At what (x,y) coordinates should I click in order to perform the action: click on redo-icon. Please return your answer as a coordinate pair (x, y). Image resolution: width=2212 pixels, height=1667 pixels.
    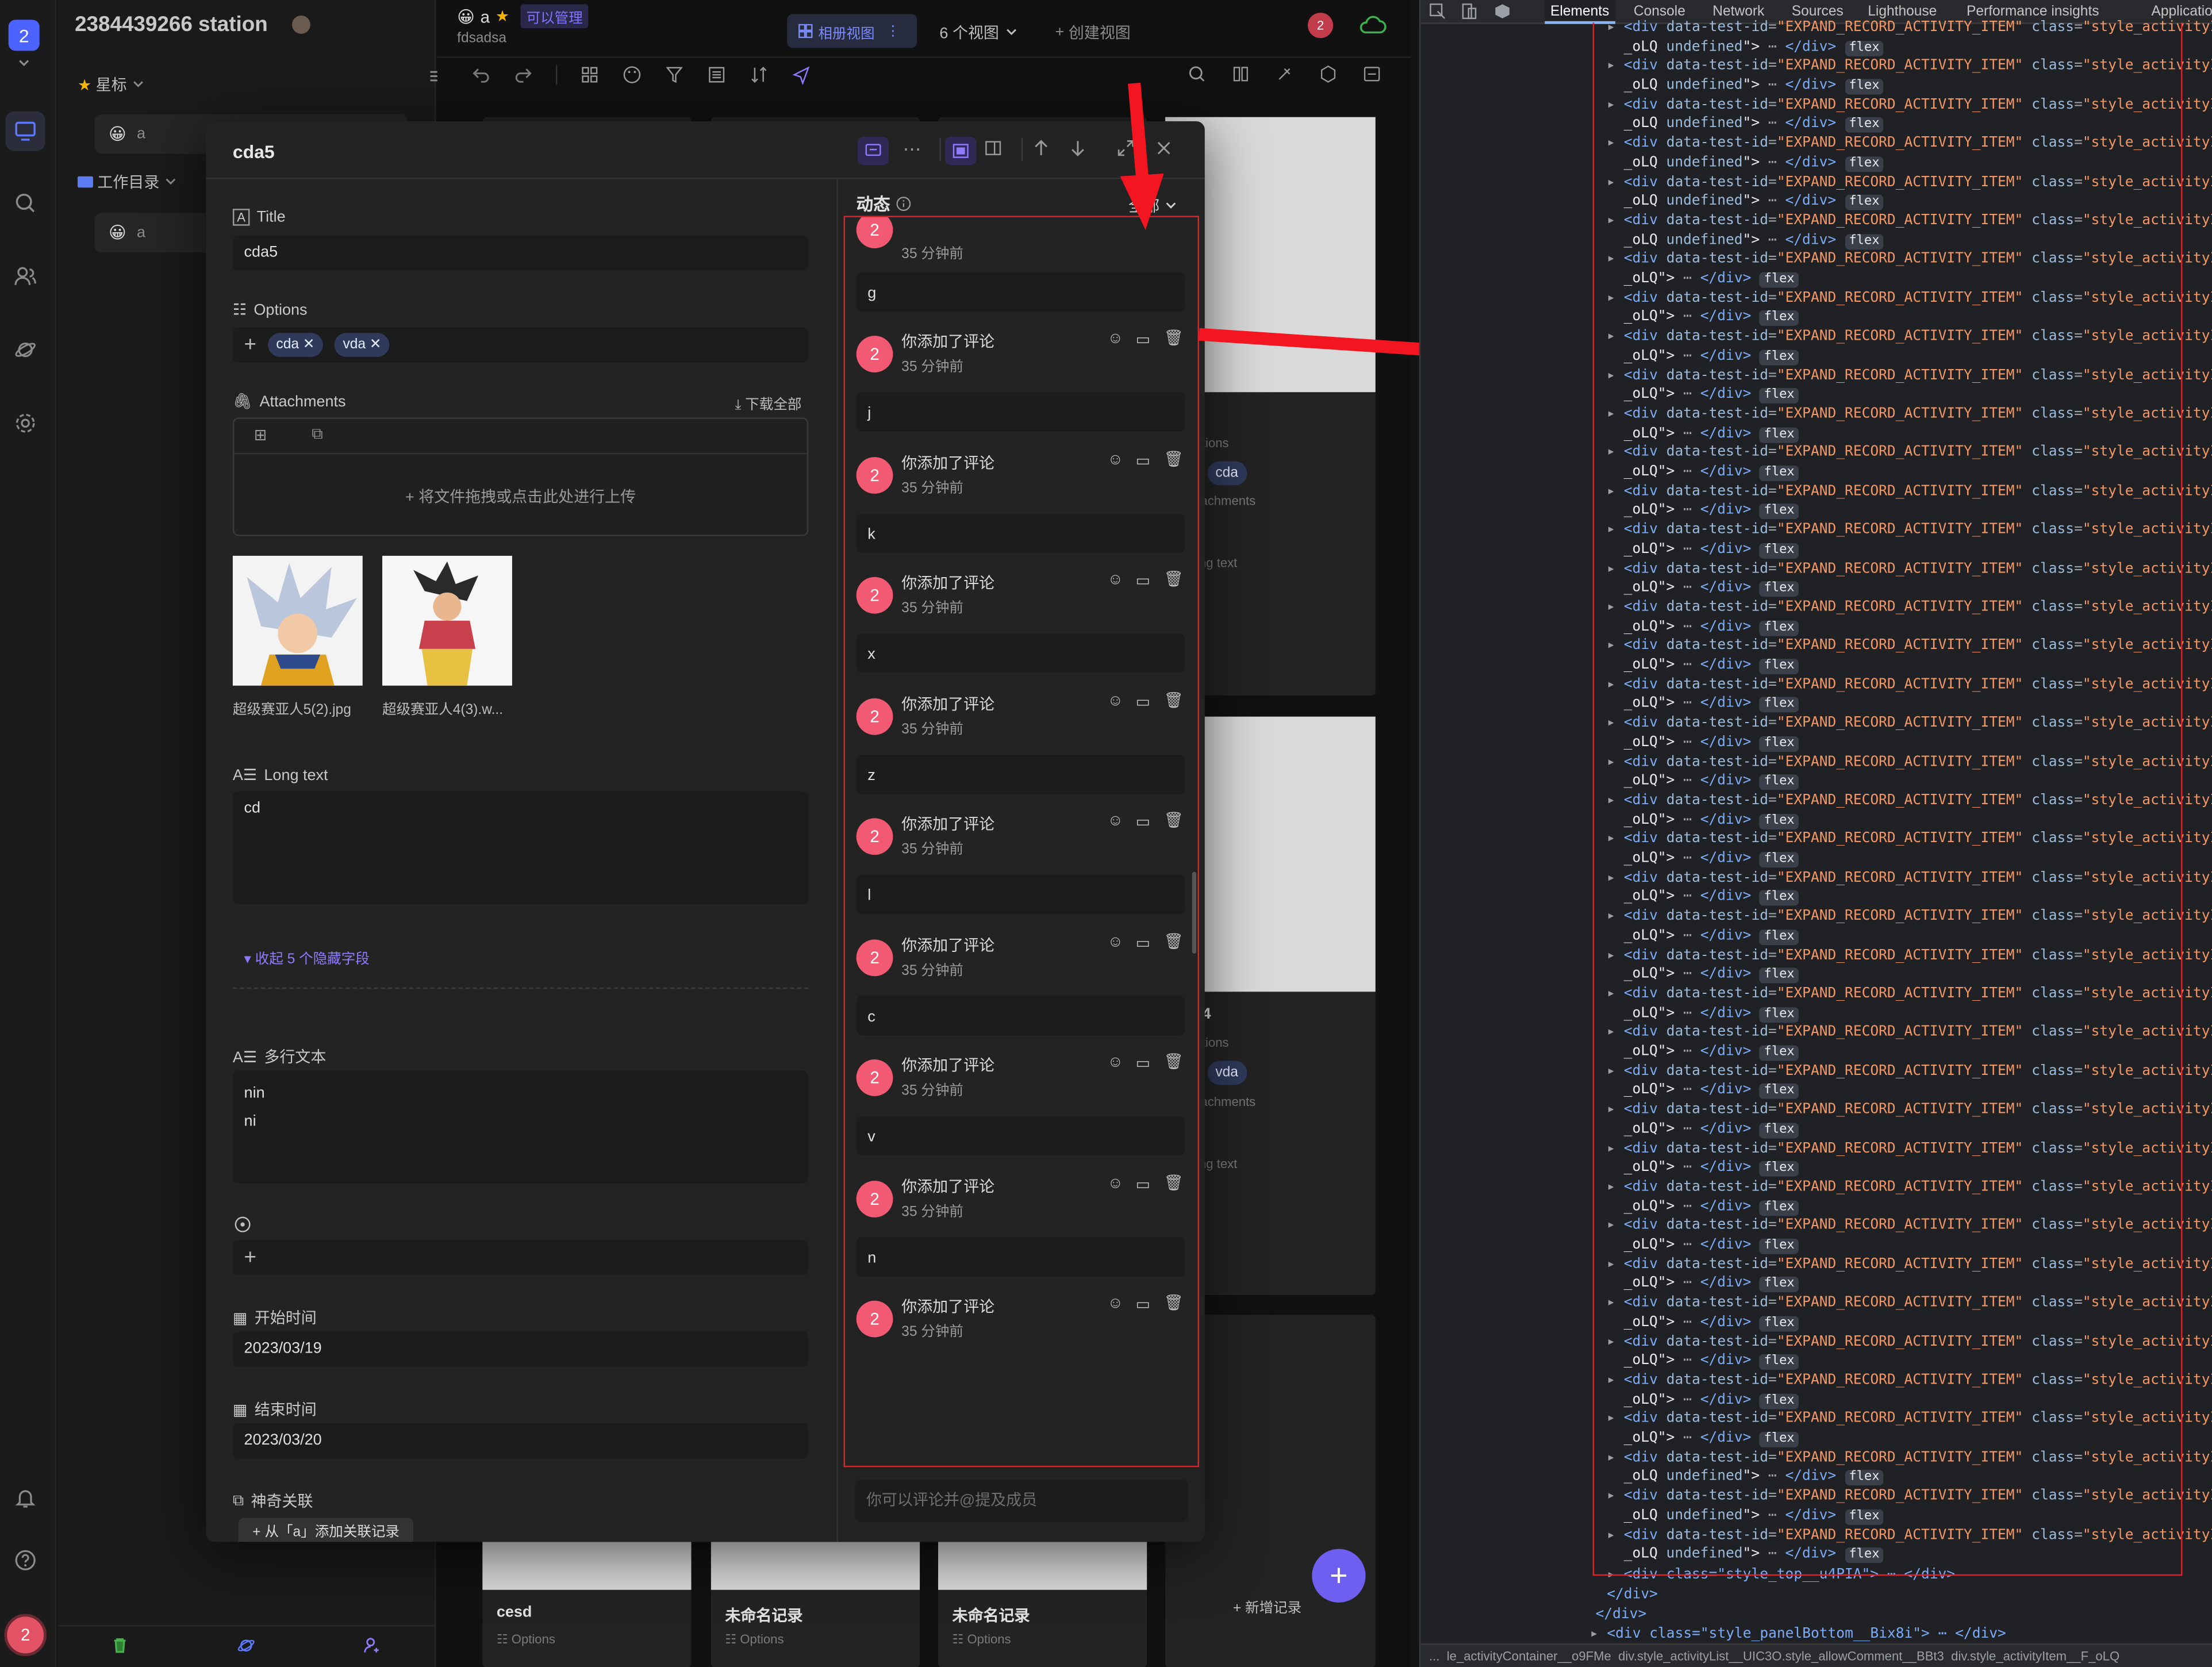
    Looking at the image, I should click on (523, 74).